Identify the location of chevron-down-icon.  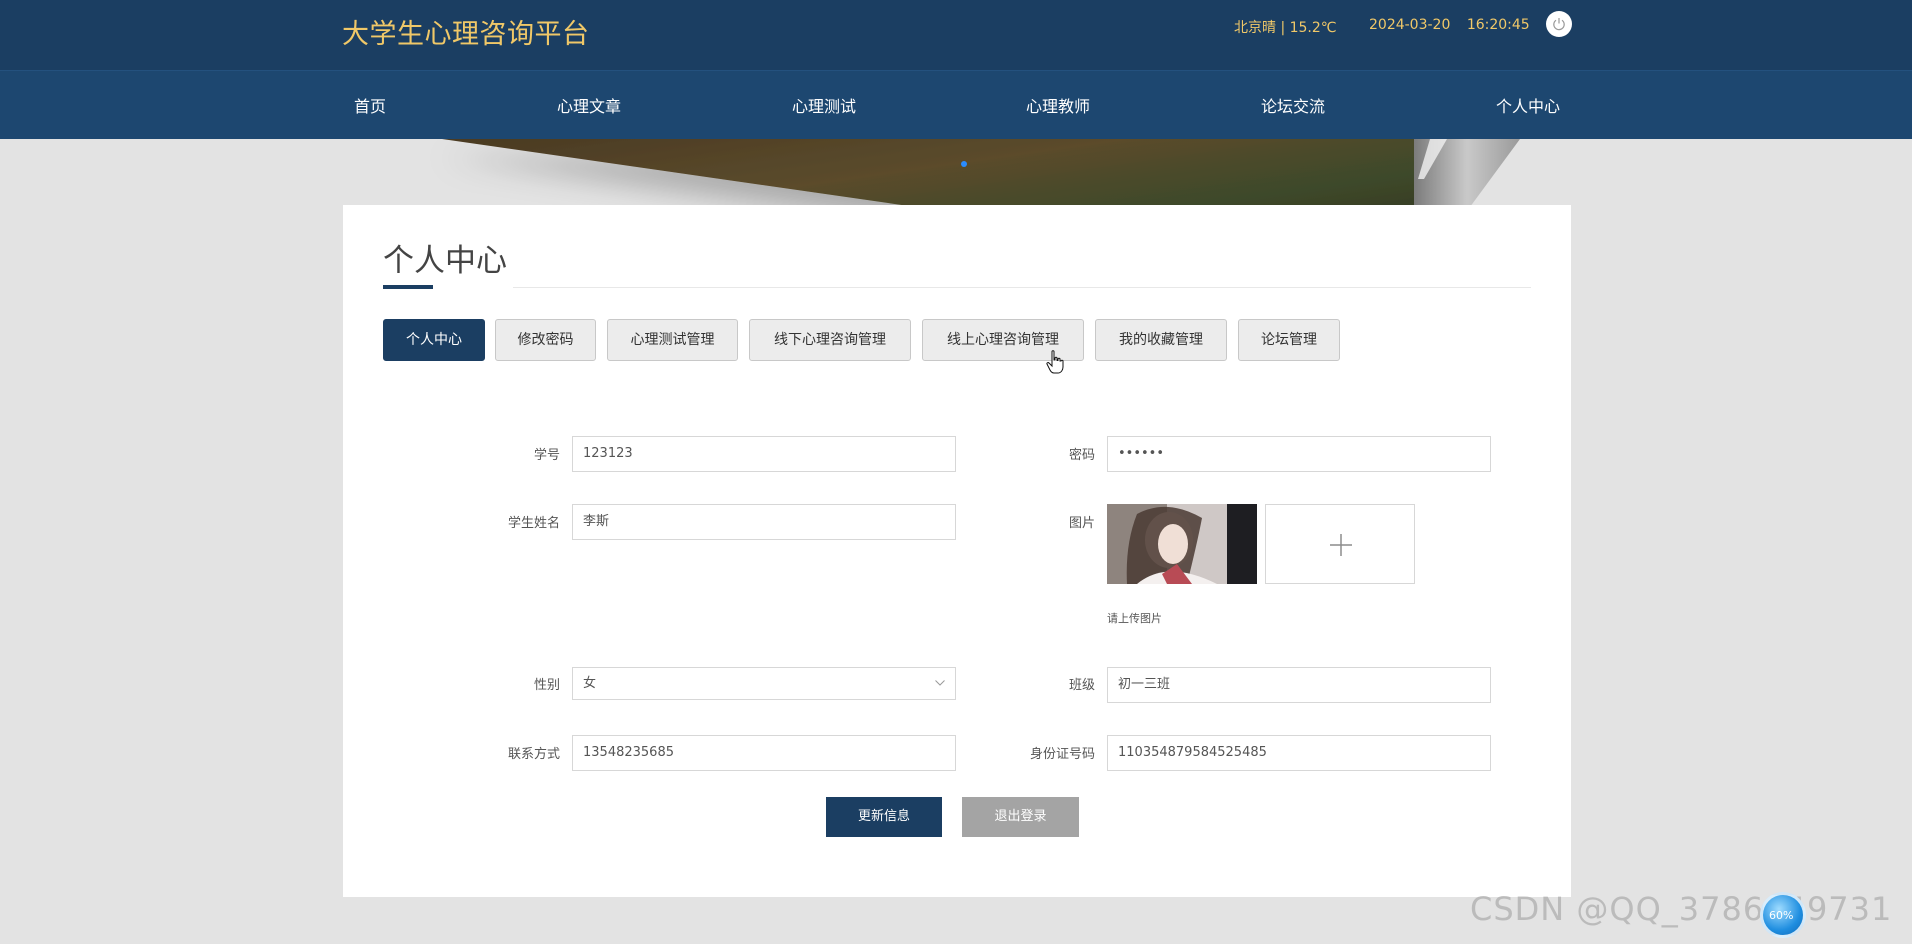
(940, 683).